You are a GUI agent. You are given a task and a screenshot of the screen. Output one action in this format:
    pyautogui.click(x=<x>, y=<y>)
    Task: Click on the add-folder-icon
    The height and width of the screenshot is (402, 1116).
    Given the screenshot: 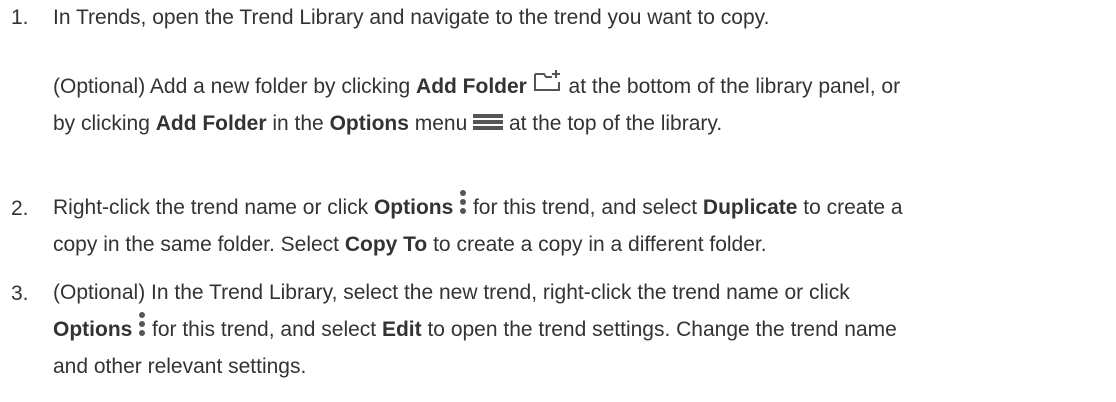 What is the action you would take?
    pyautogui.click(x=548, y=81)
    